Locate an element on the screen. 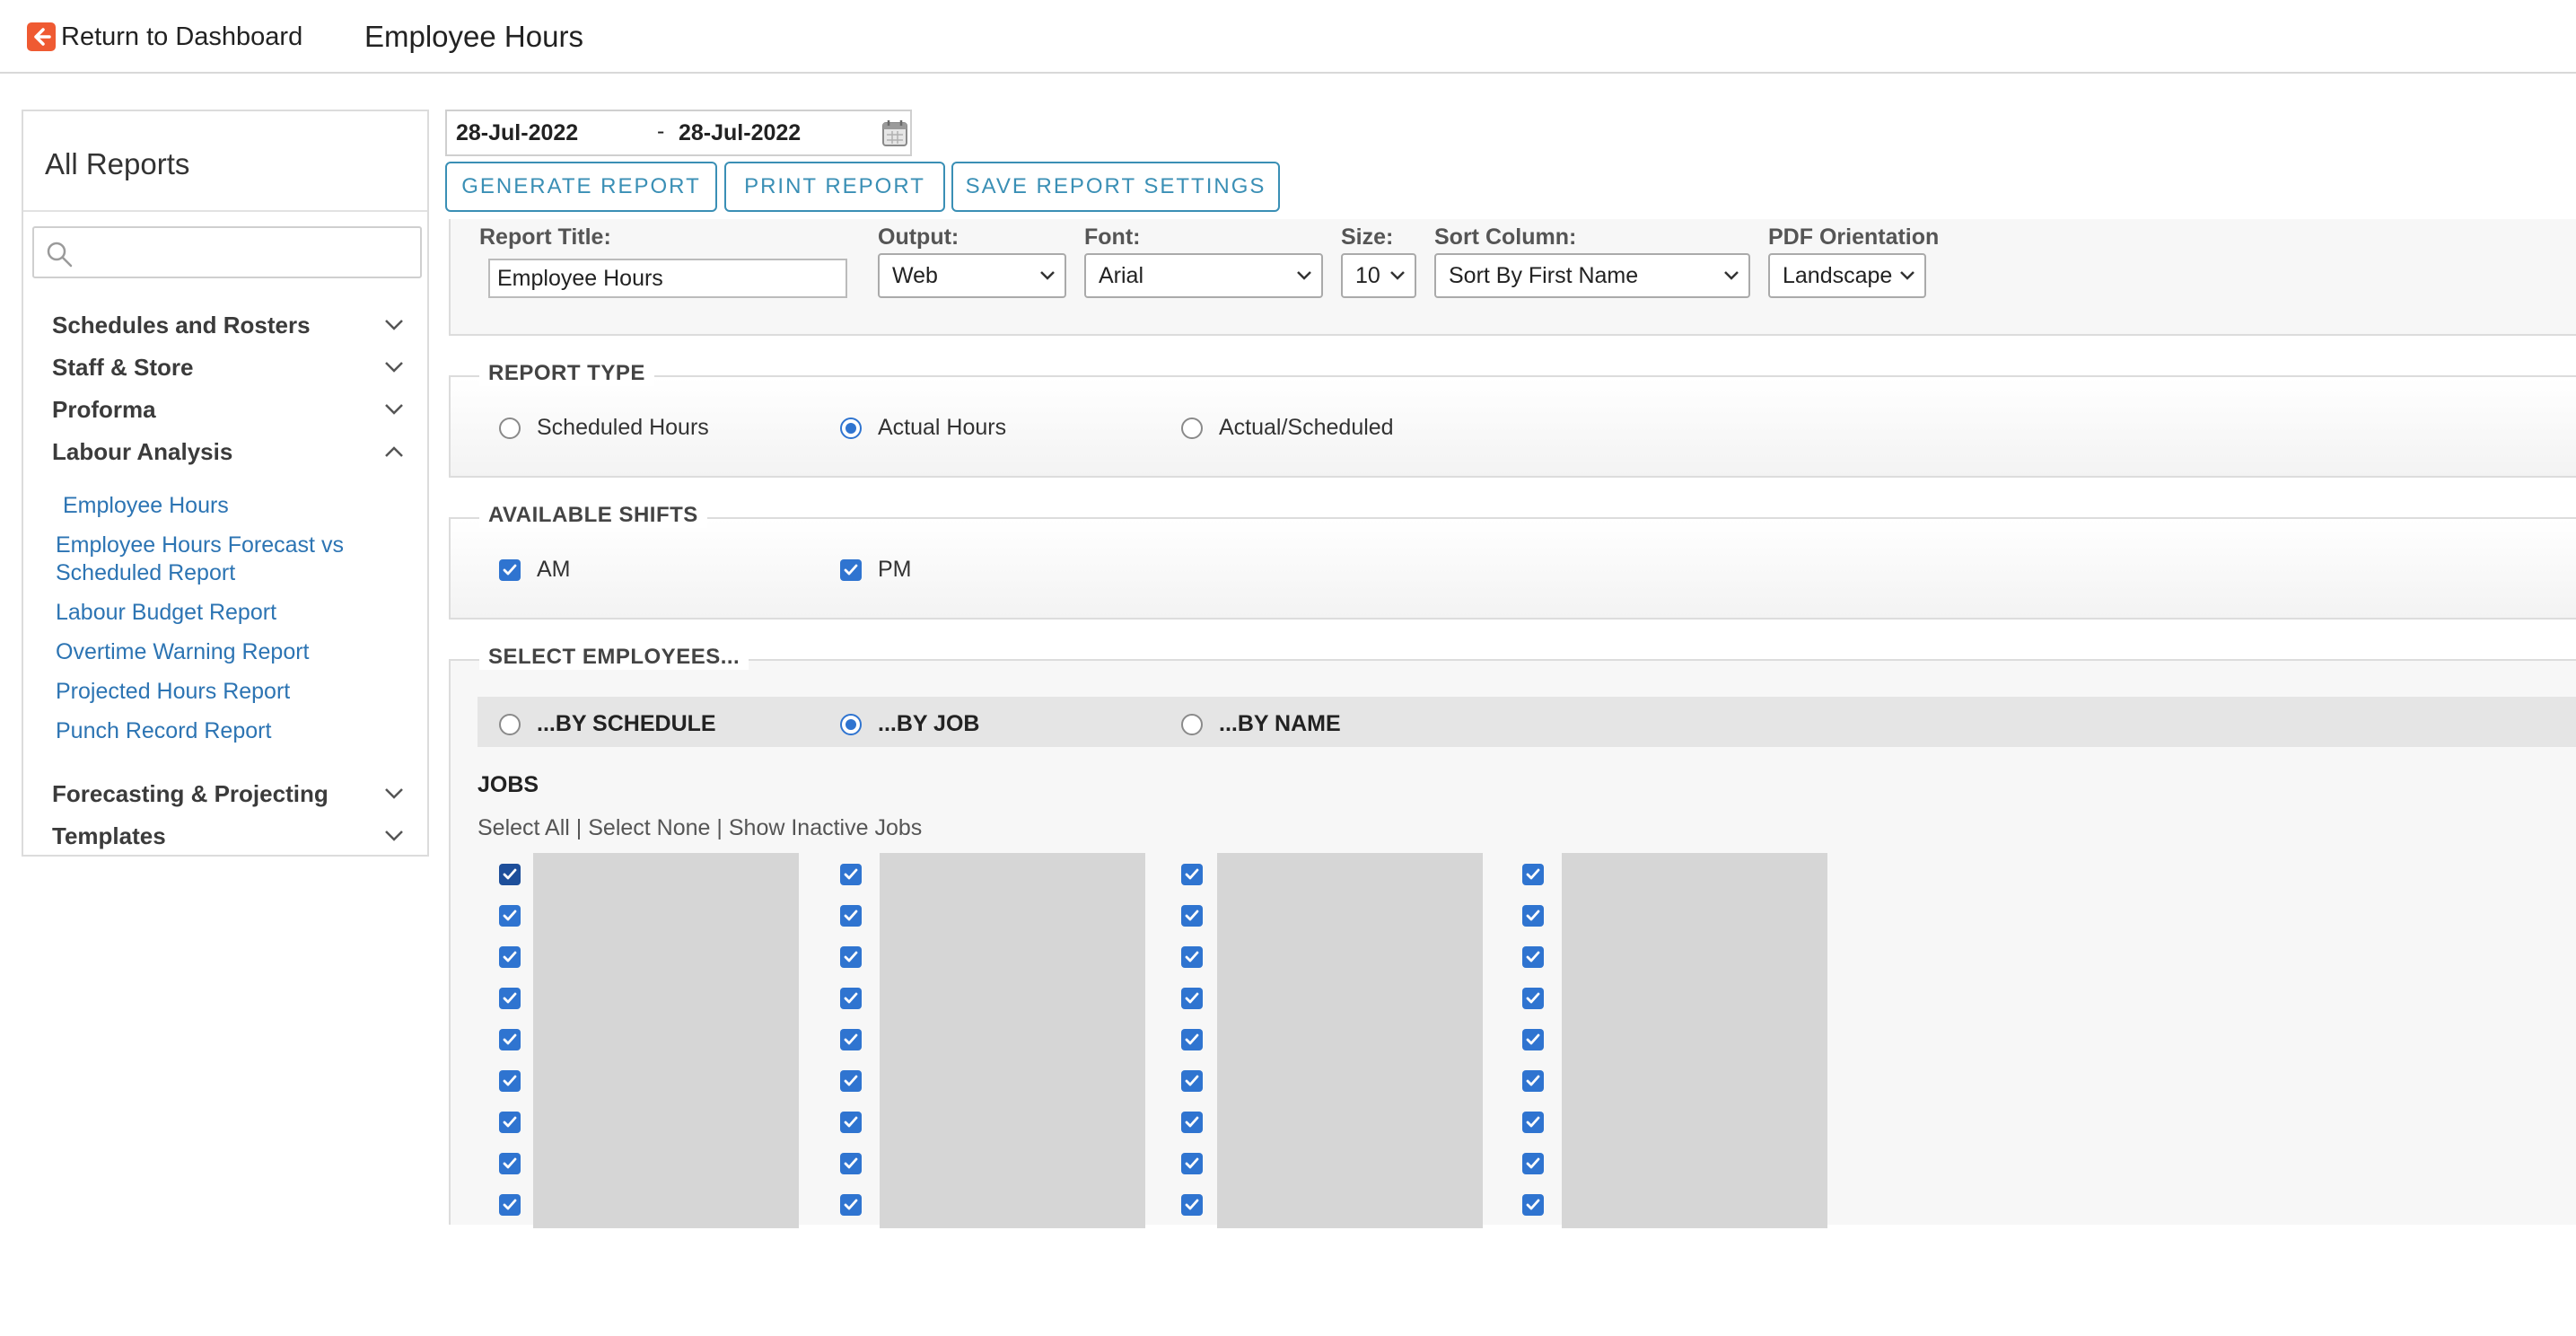 This screenshot has height=1336, width=2576. select-by-schedule: ...BY SCHEDULE is located at coordinates (607, 724).